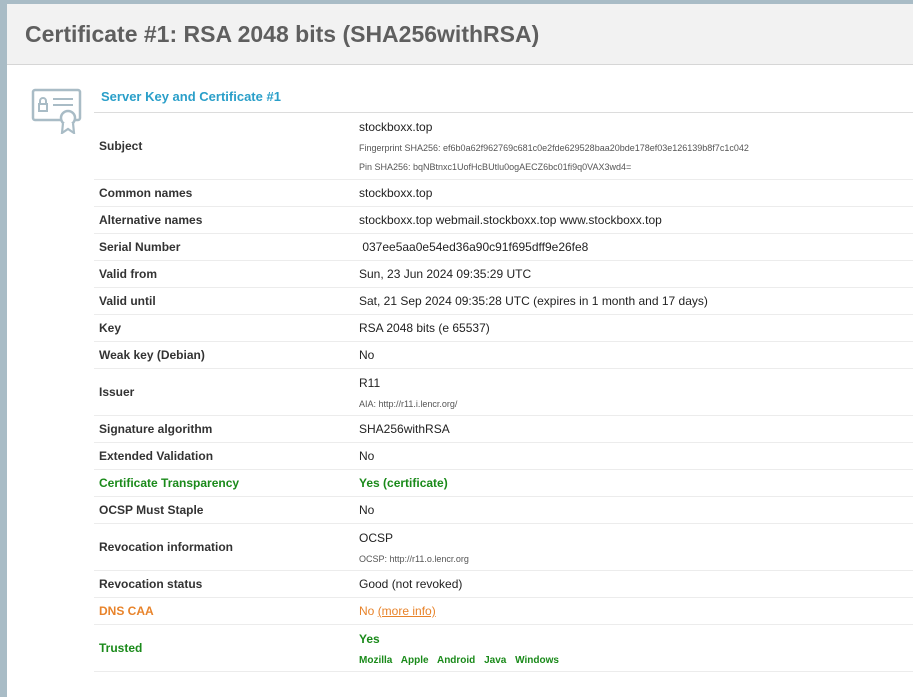 This screenshot has height=697, width=913. What do you see at coordinates (151, 220) in the screenshot?
I see `row-label: Alternative names` at bounding box center [151, 220].